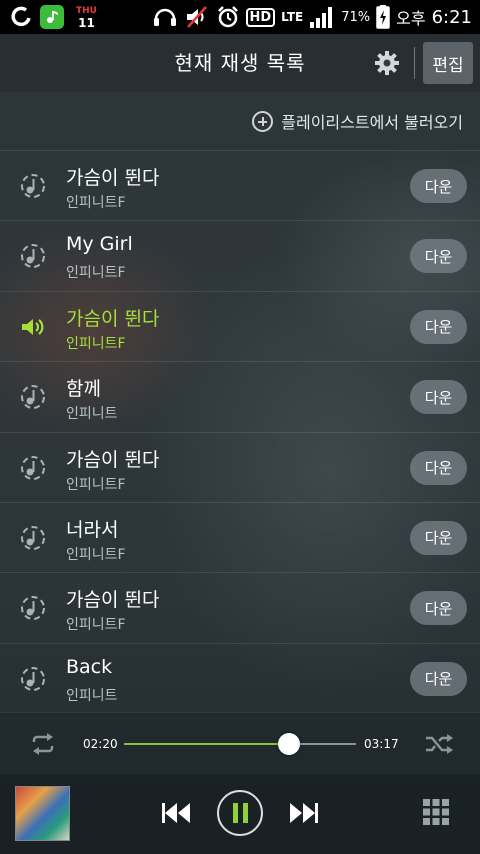  I want to click on calendar-date: THU 11, so click(86, 17).